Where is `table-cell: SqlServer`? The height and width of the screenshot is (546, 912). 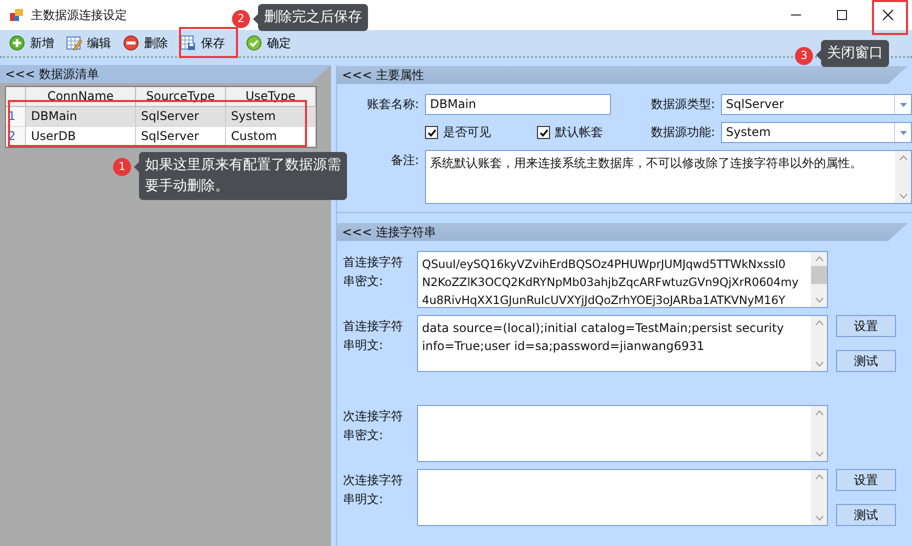
table-cell: SqlServer is located at coordinates (181, 117).